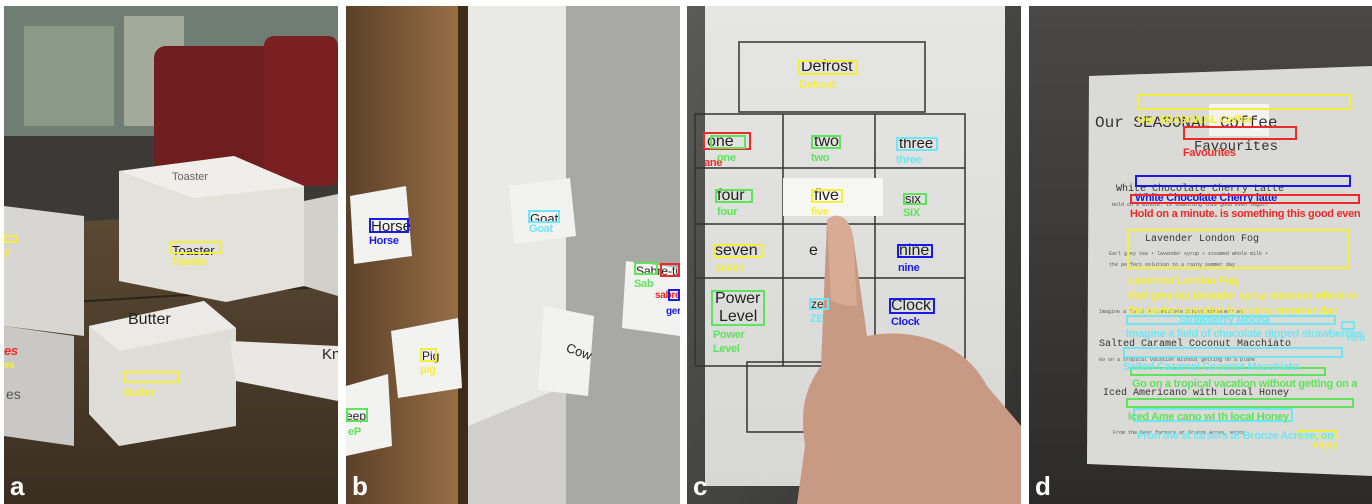 The height and width of the screenshot is (504, 1372). What do you see at coordinates (1211, 367) in the screenshot?
I see `label-macchiato: Salted Cazamel Coconut Macchiato` at bounding box center [1211, 367].